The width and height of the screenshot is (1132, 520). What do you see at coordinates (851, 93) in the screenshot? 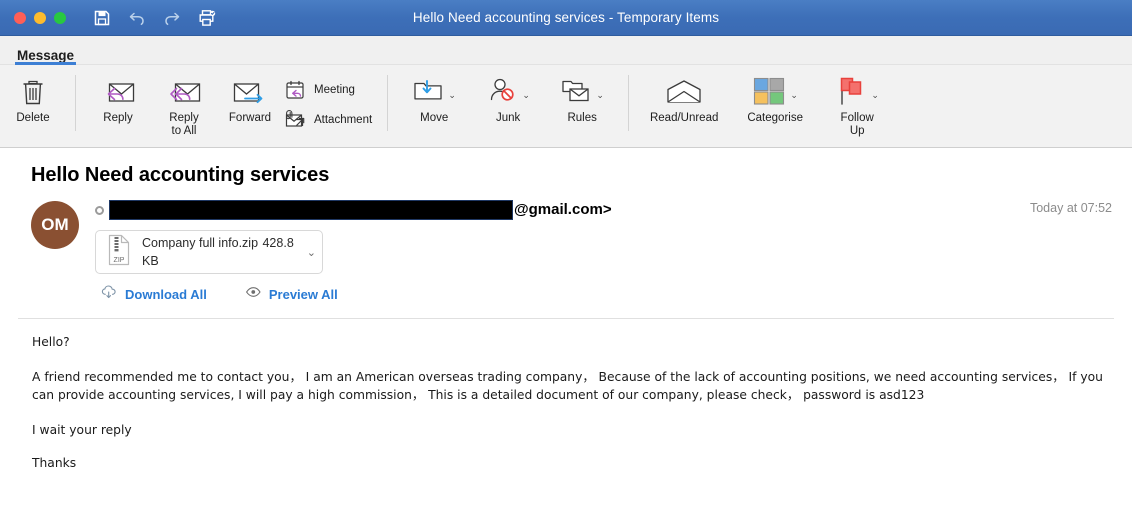
I see `follow-up-flag-icon` at bounding box center [851, 93].